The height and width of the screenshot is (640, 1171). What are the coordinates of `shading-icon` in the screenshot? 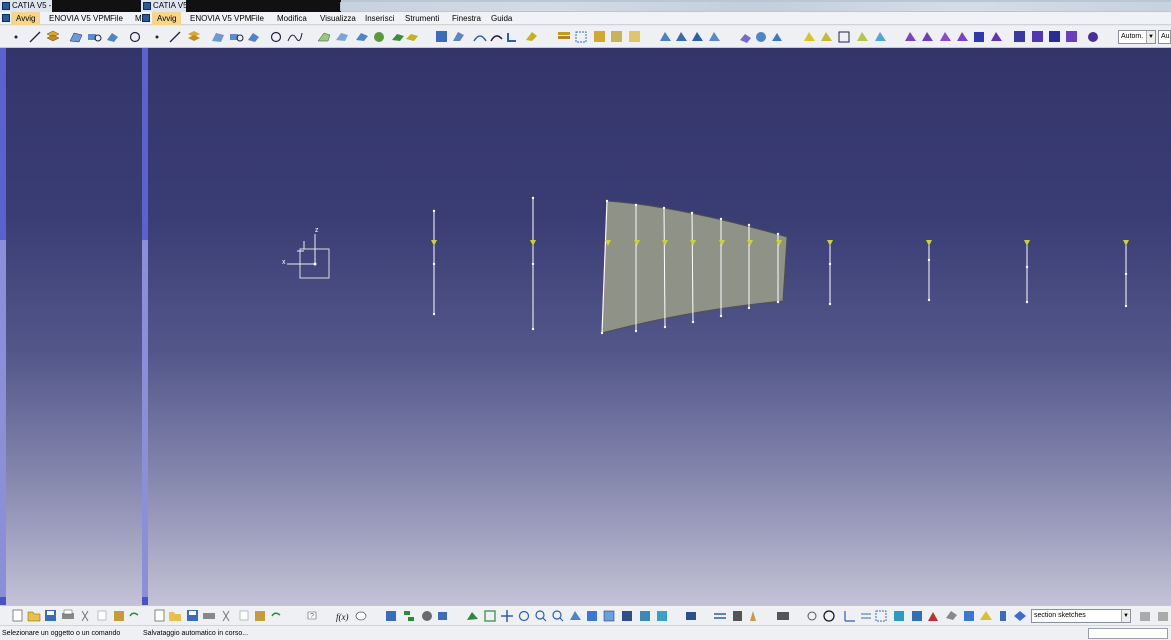 It's located at (627, 616).